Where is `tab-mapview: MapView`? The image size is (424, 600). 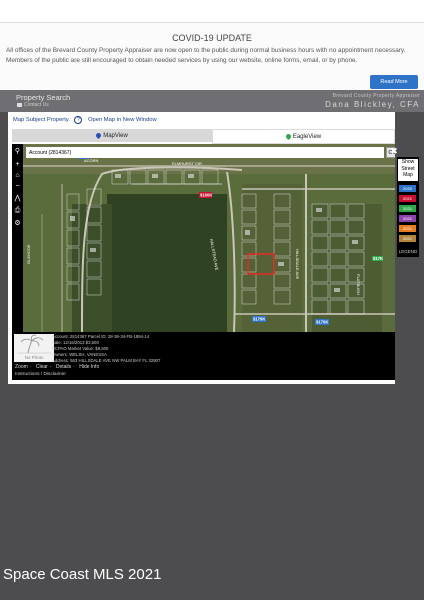
tab-mapview: MapView is located at coordinates (112, 135).